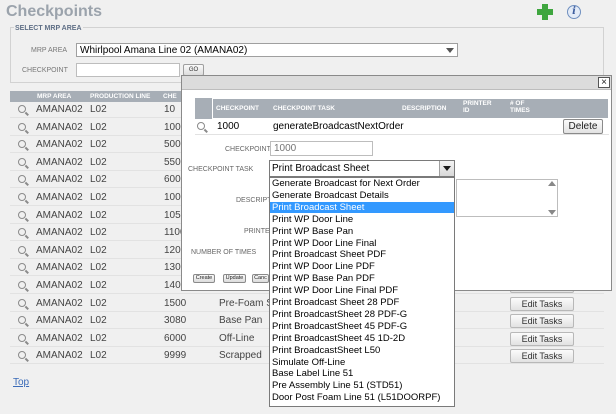 Image resolution: width=616 pixels, height=414 pixels. What do you see at coordinates (362, 267) in the screenshot?
I see `dropdown-option: Print WP Door Line PDF` at bounding box center [362, 267].